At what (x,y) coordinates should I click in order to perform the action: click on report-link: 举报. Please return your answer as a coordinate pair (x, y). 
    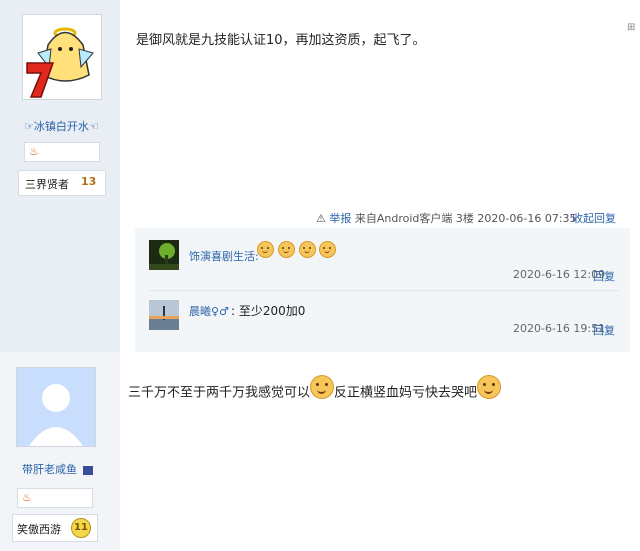
    Looking at the image, I should click on (340, 218).